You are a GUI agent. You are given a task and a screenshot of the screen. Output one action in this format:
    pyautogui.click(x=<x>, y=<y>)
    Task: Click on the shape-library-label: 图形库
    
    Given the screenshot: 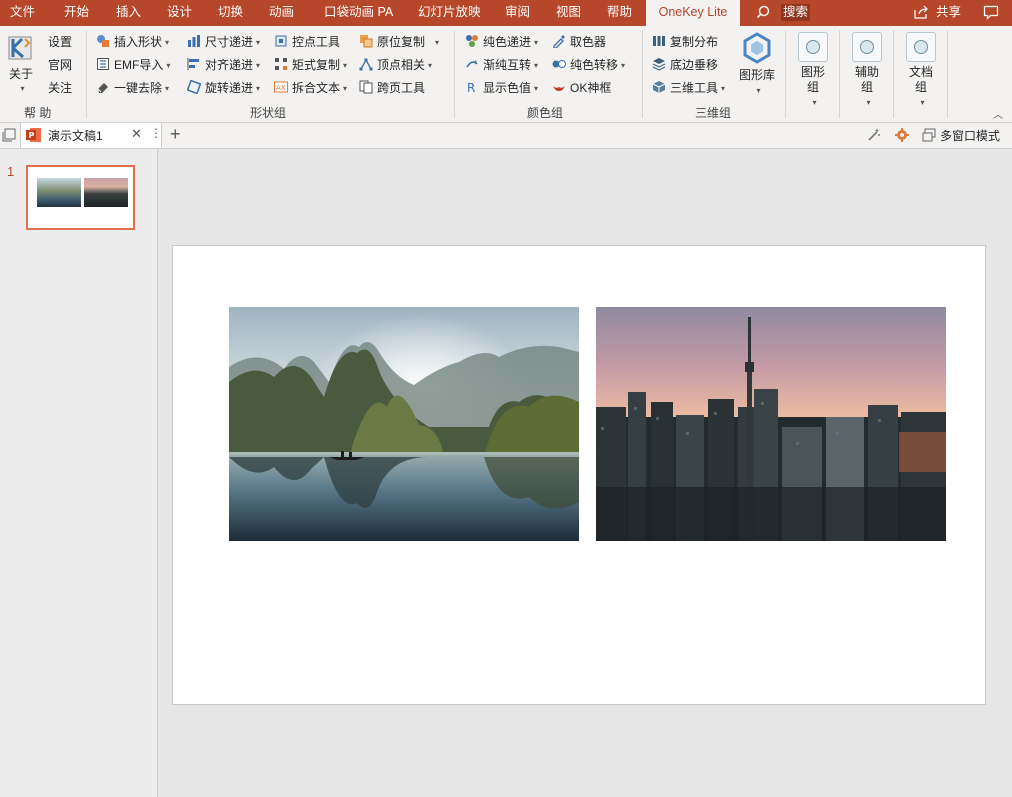 What is the action you would take?
    pyautogui.click(x=756, y=75)
    